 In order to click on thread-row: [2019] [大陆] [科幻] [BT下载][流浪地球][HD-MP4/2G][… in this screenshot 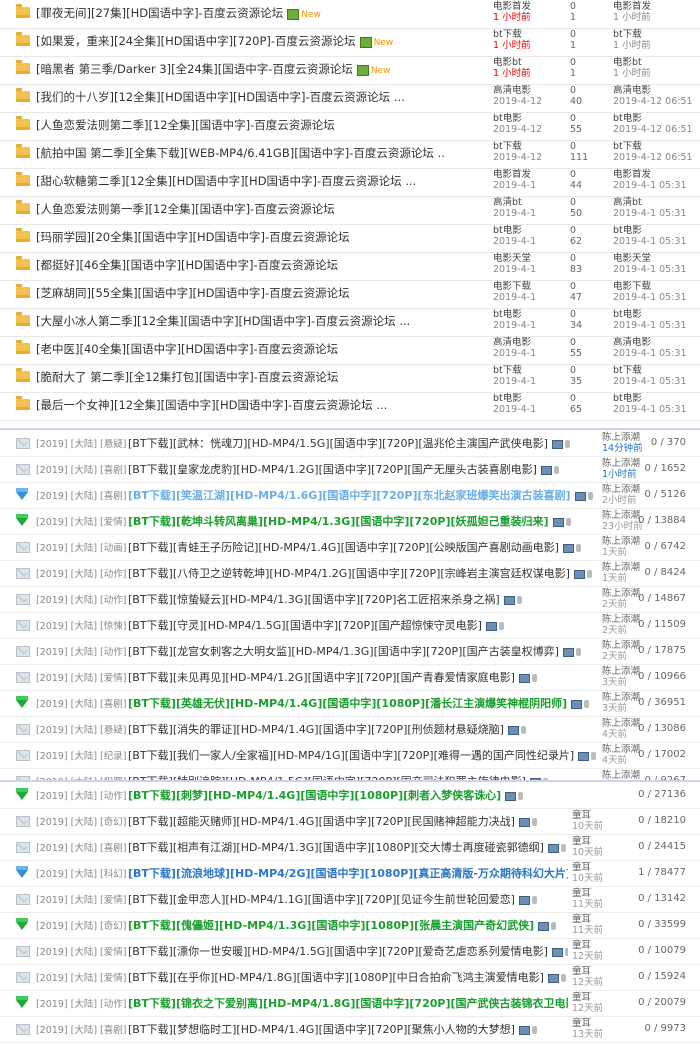, I will do `click(350, 873)`.